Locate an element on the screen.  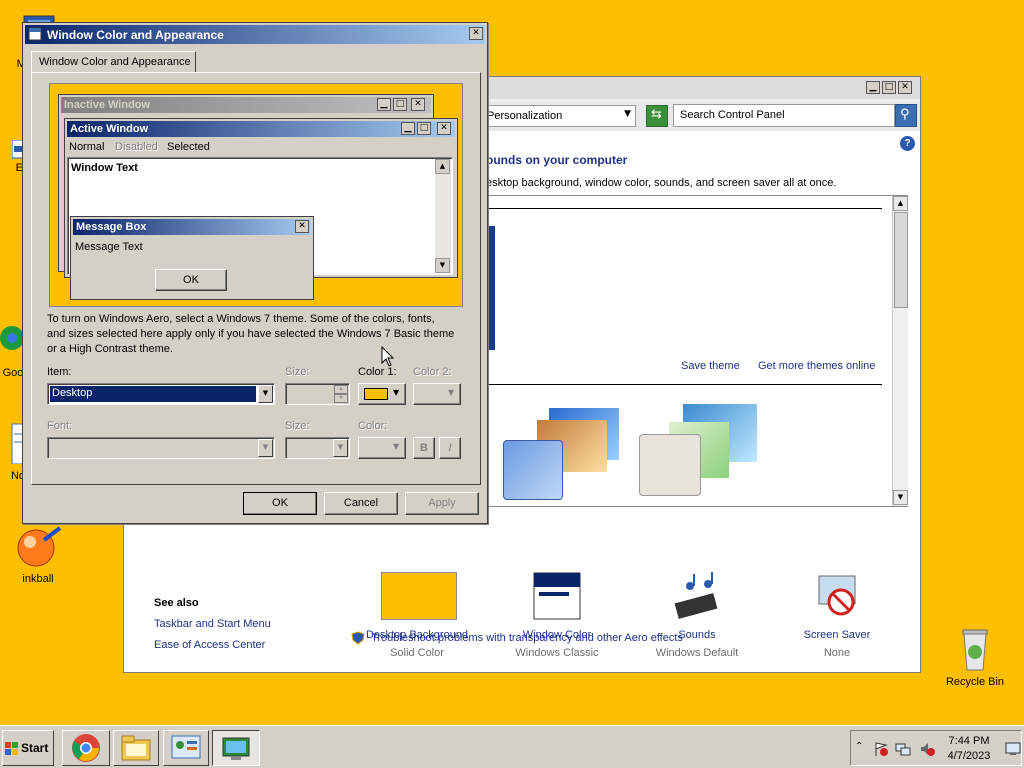
ok-button: OK is located at coordinates (280, 503).